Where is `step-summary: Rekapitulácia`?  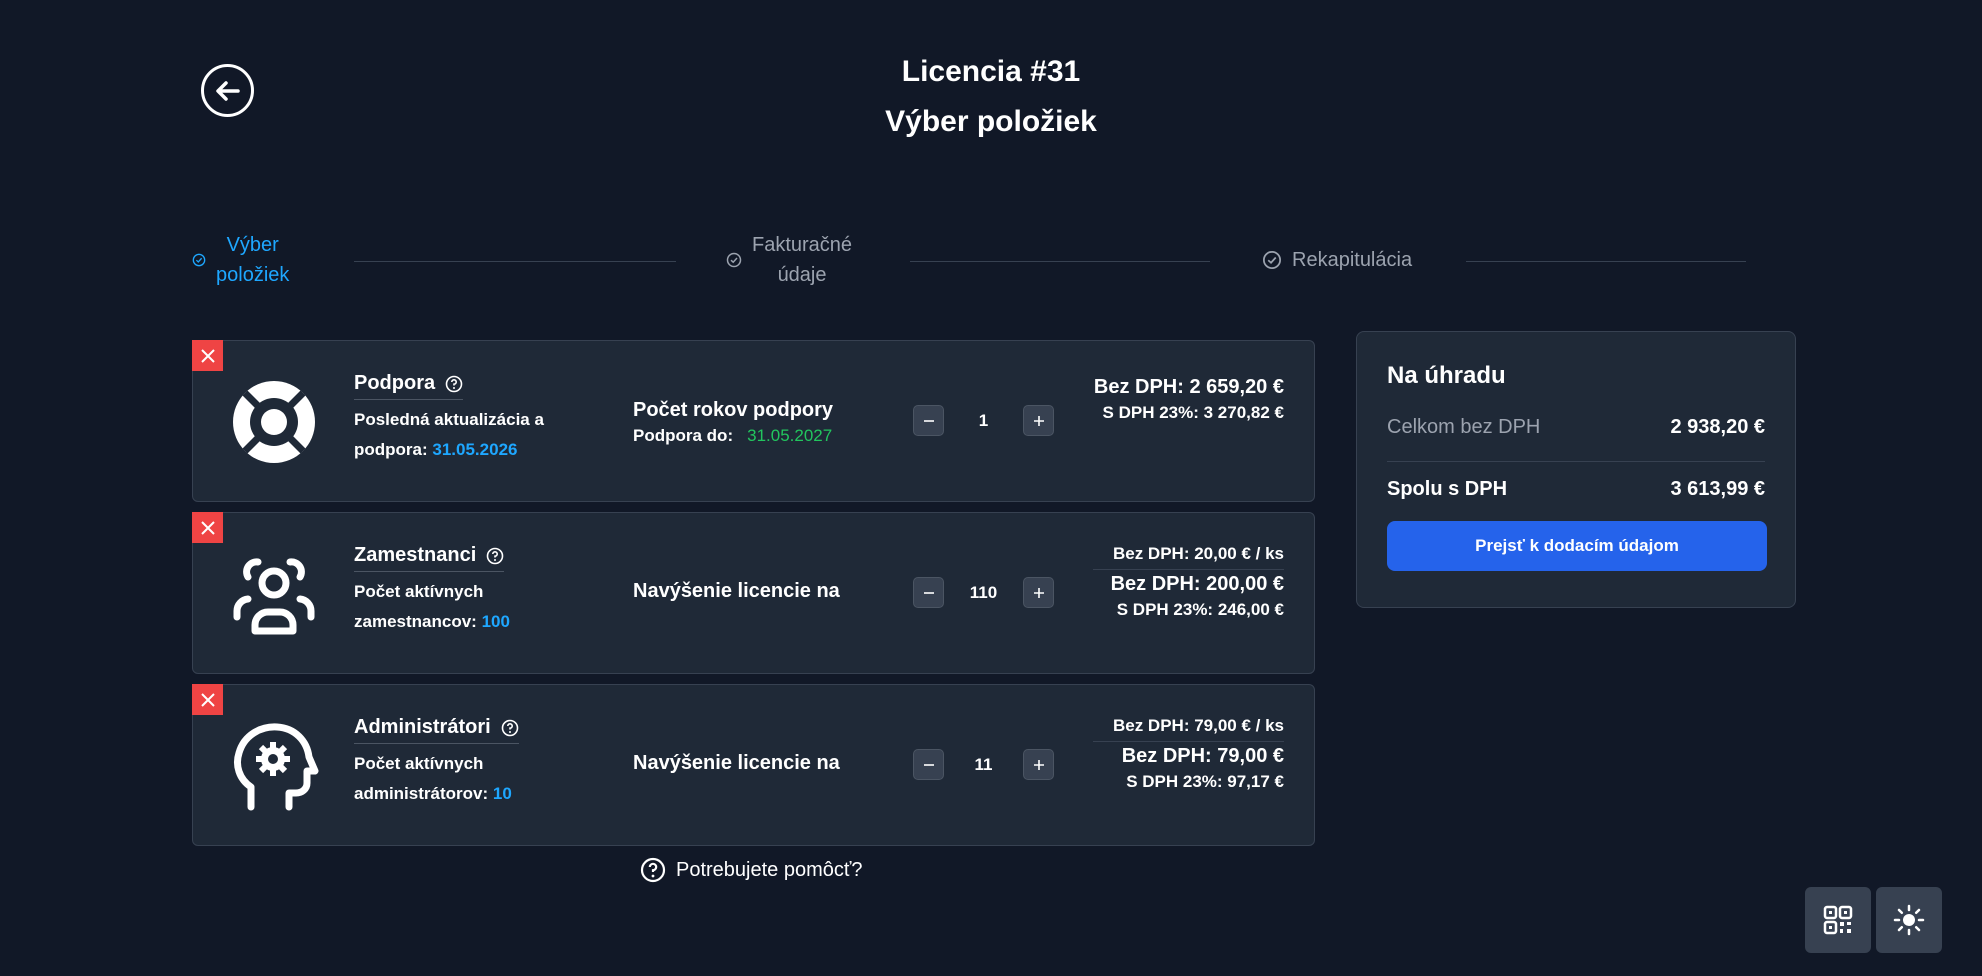
step-summary: Rekapitulácia is located at coordinates (1337, 260).